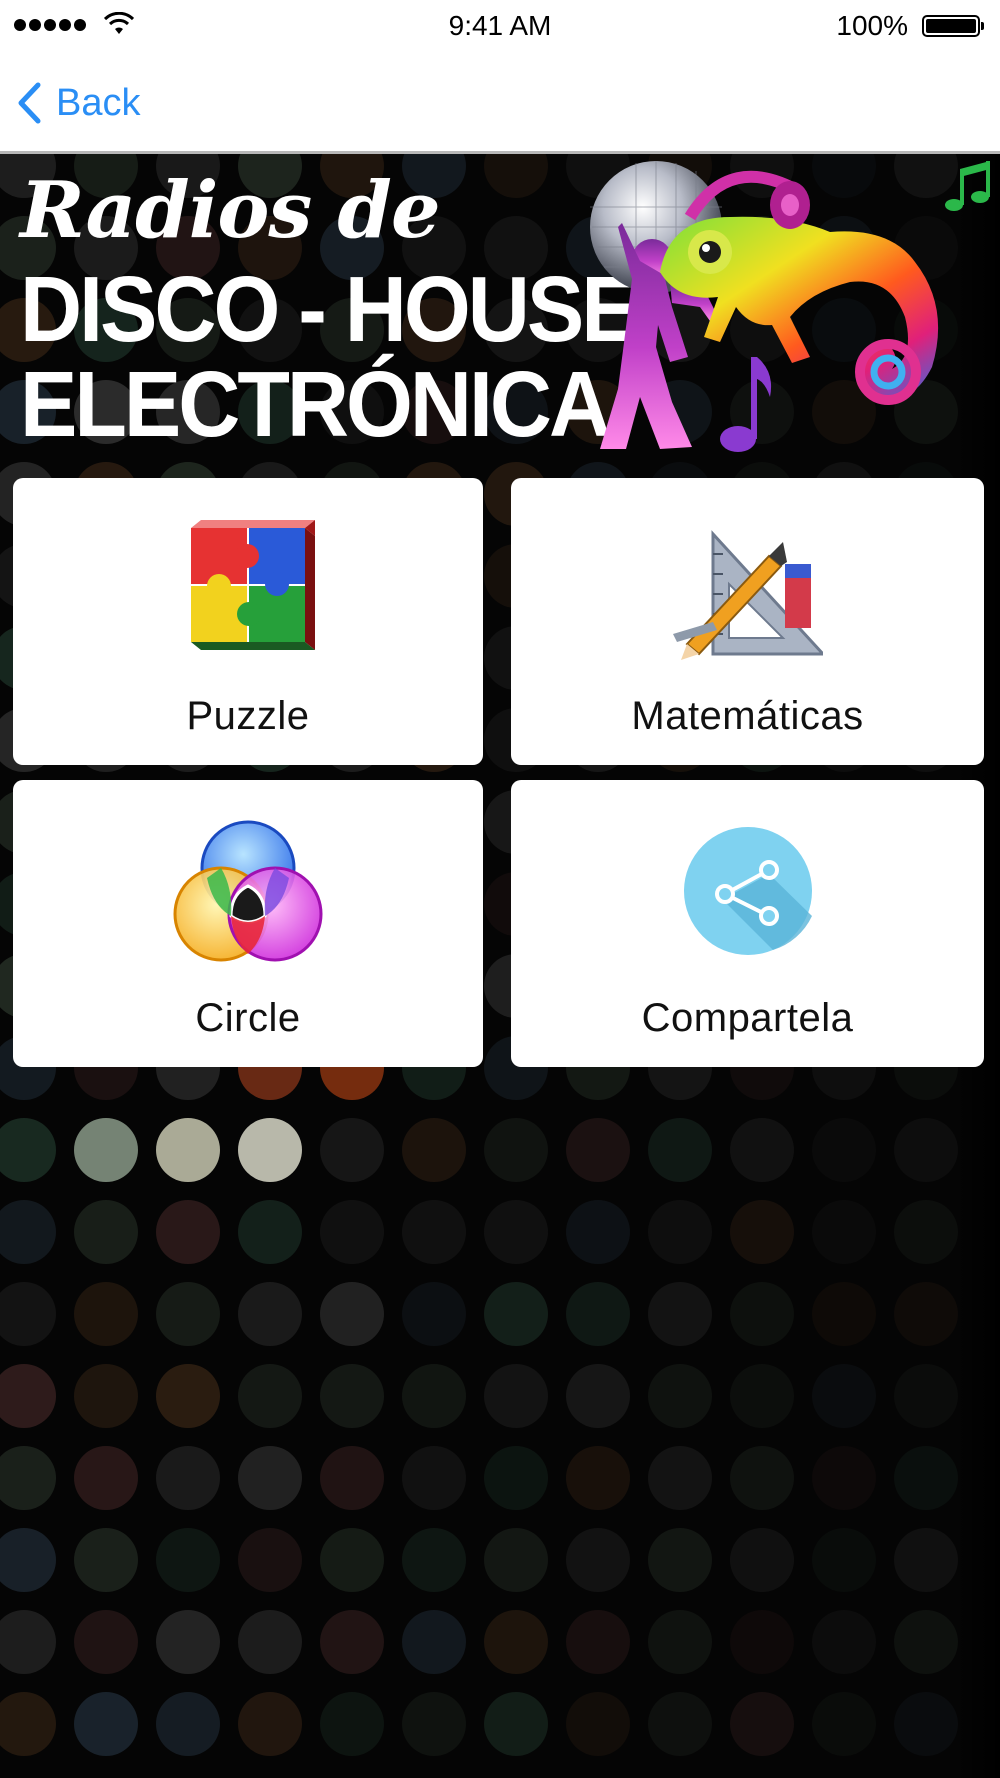 This screenshot has height=1778, width=1000. I want to click on banner-title-line1: Radios de, so click(230, 210).